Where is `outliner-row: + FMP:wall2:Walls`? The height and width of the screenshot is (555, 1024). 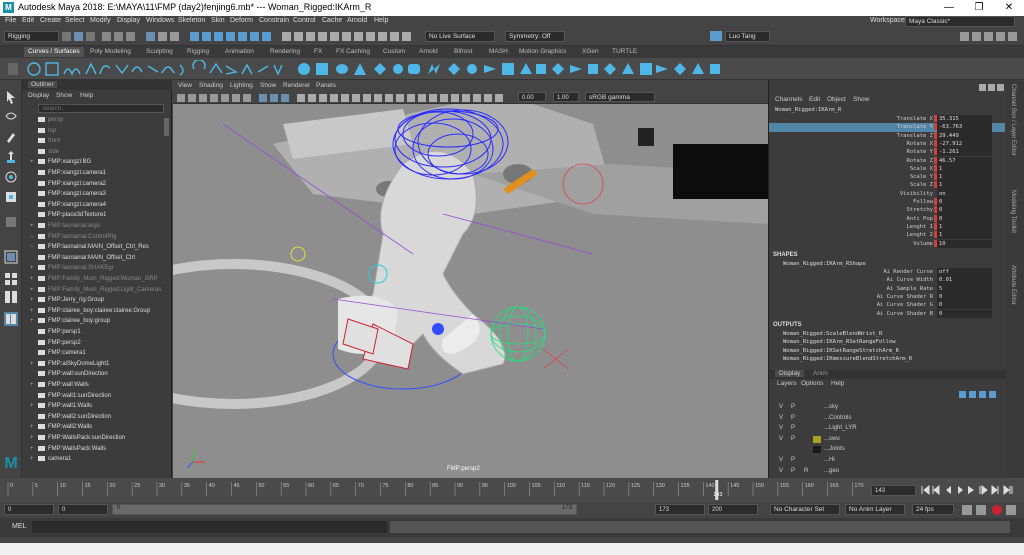 outliner-row: + FMP:wall2:Walls is located at coordinates (104, 427).